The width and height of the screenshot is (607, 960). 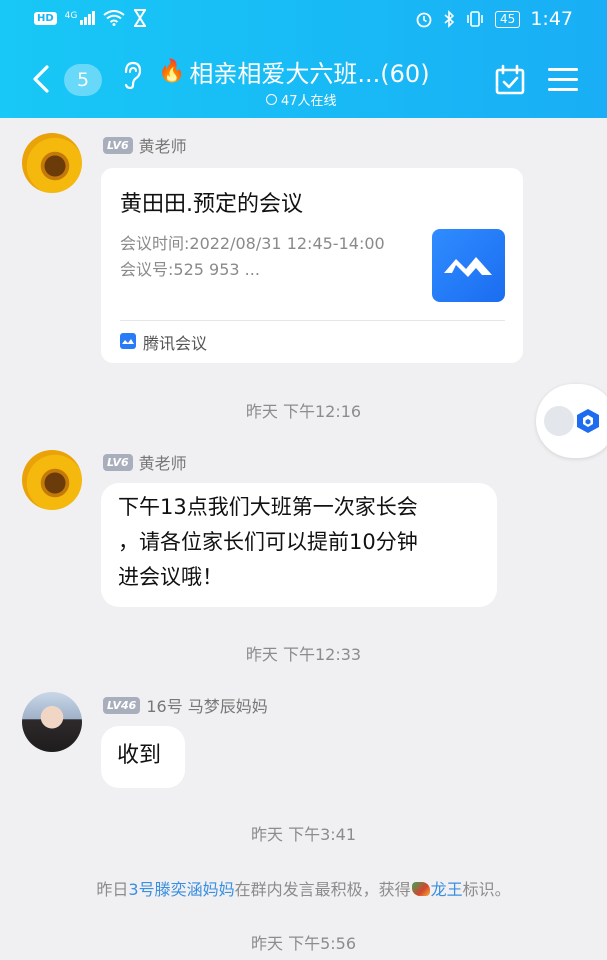 I want to click on sender-line: LV46 16号 马梦辰妈妈, so click(x=185, y=705).